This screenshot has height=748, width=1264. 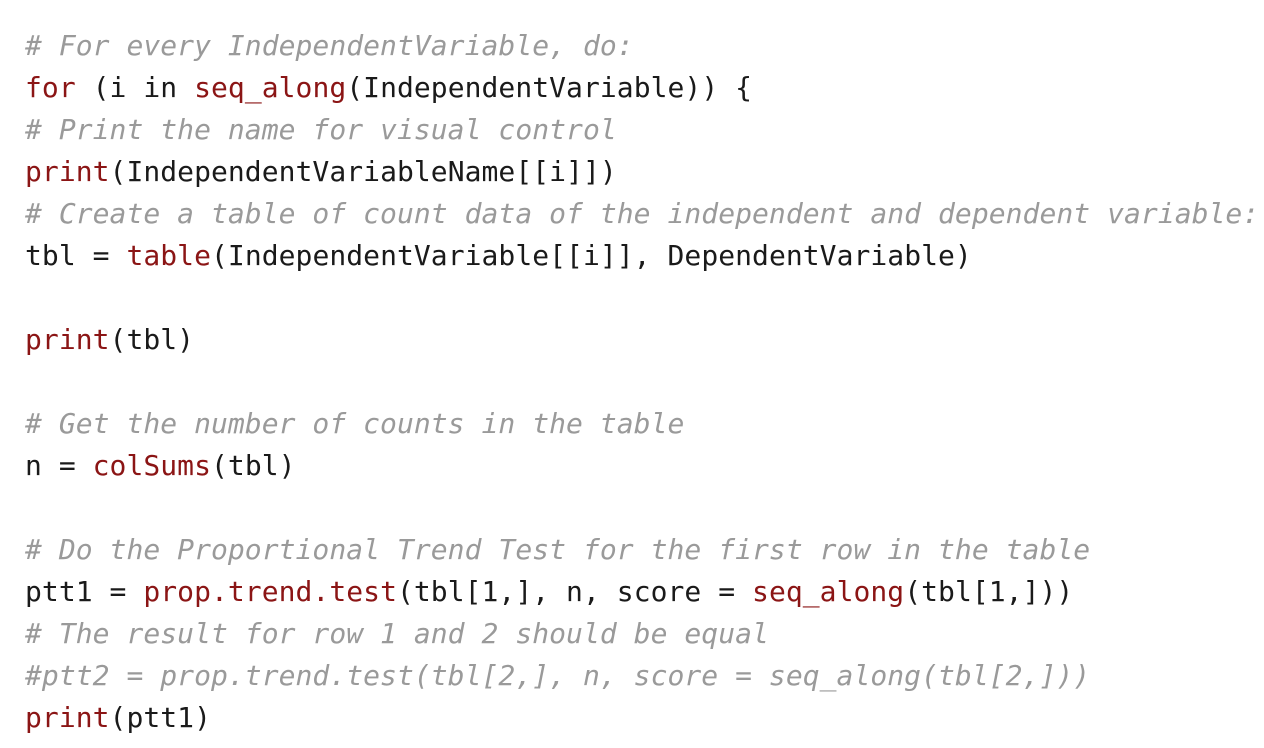 I want to click on code-comment: # Print the name for visual control, so click(x=321, y=129).